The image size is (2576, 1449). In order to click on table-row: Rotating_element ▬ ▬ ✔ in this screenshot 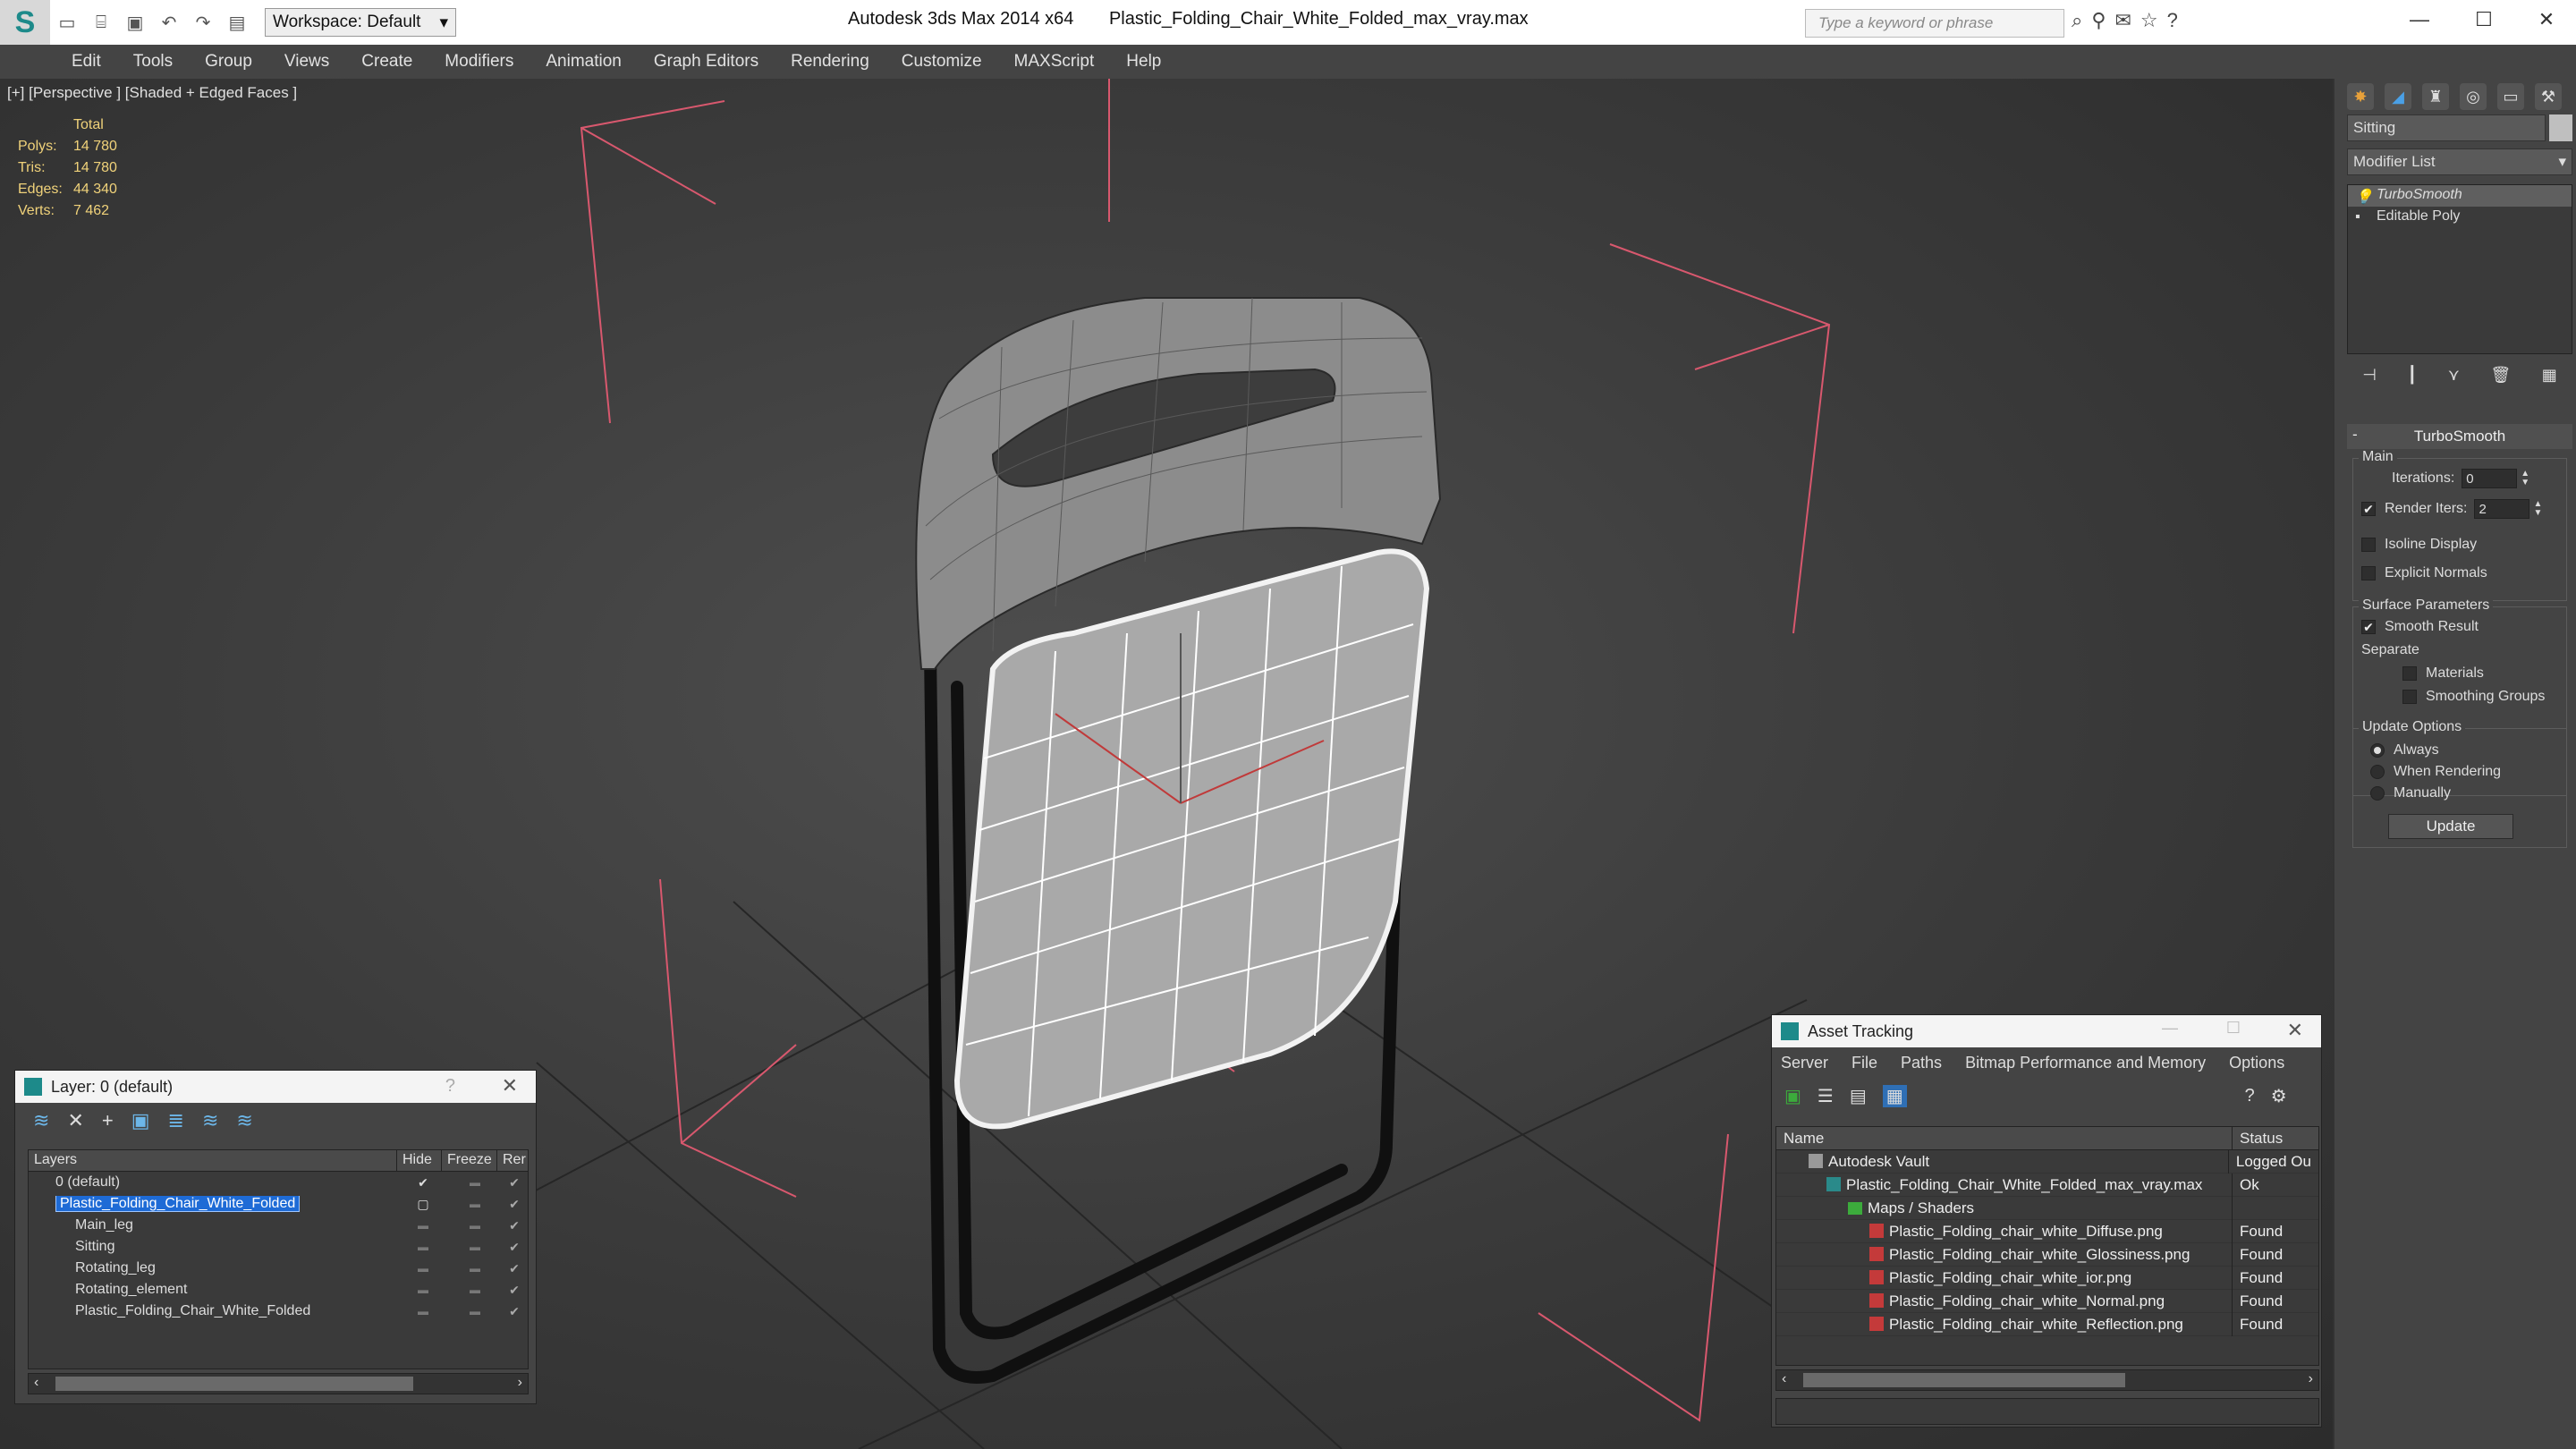, I will do `click(278, 1290)`.